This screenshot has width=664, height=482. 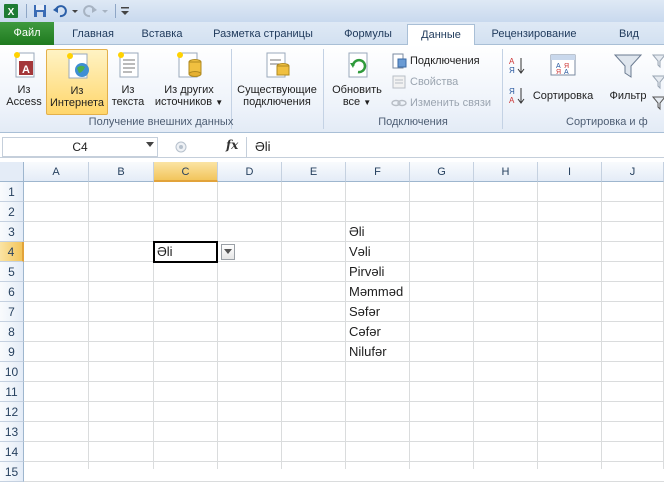 What do you see at coordinates (628, 75) in the screenshot?
I see `filter-button: Фильтр` at bounding box center [628, 75].